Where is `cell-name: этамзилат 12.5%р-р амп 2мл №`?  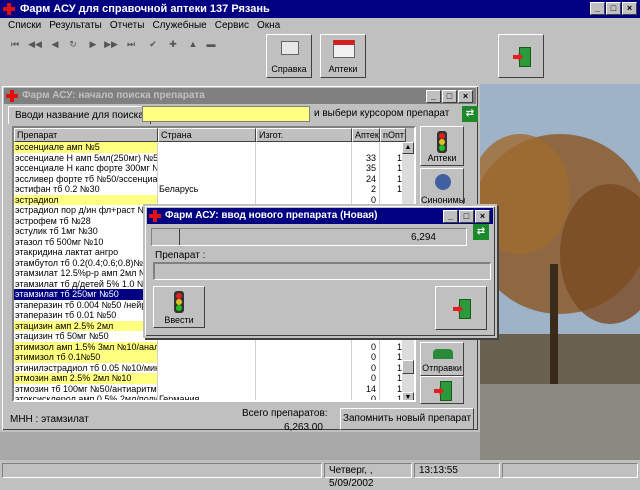
cell-name: этамзилат 12.5%р-р амп 2мл № is located at coordinates (86, 273).